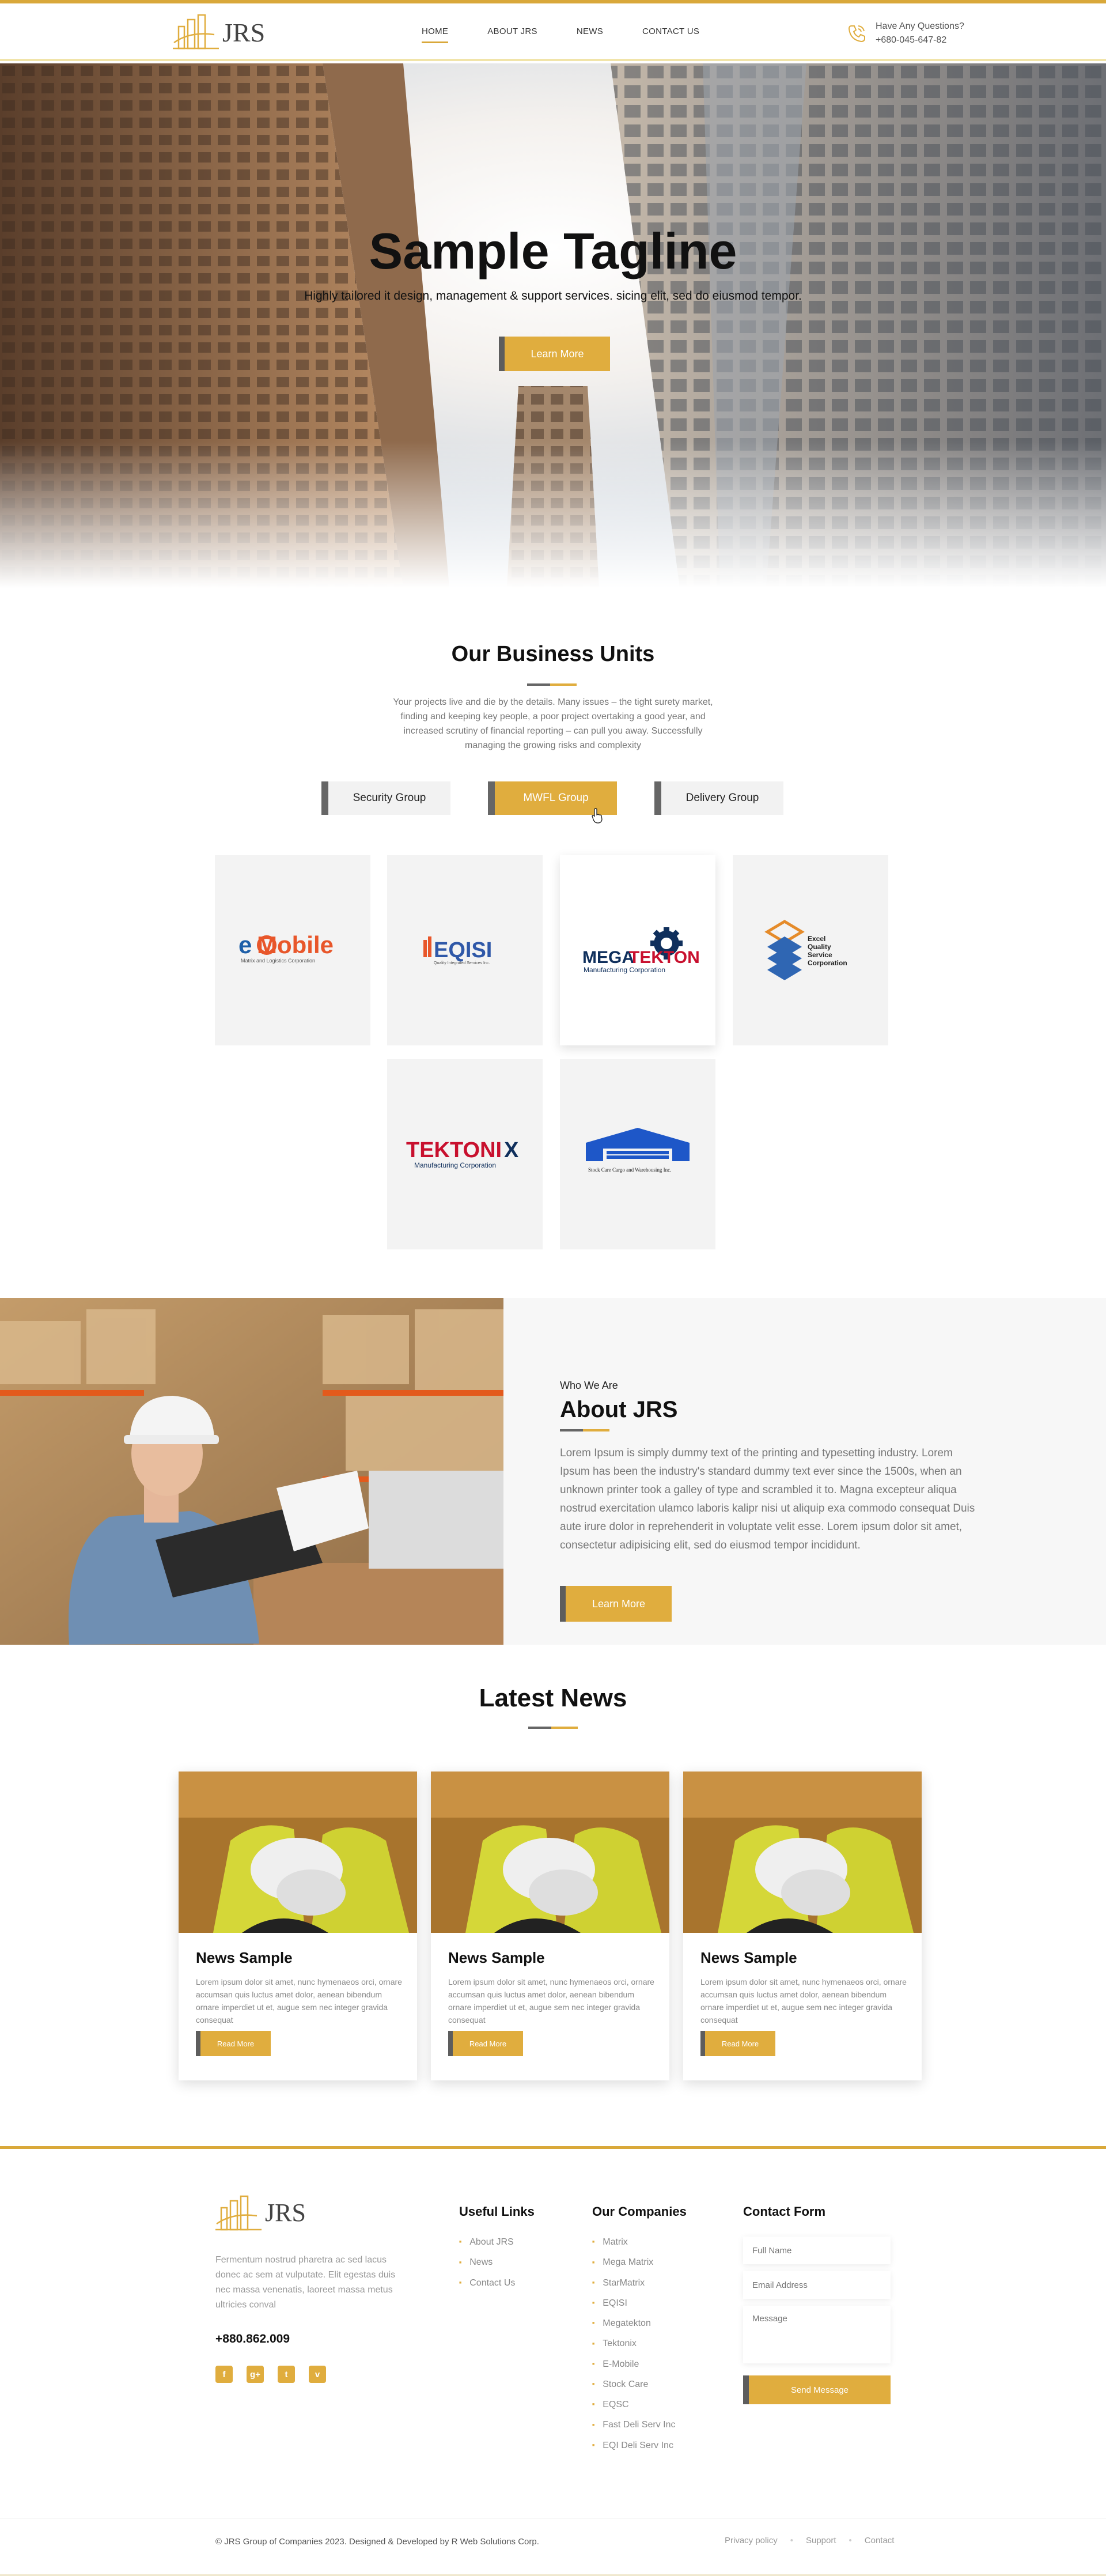 The width and height of the screenshot is (1106, 2576). I want to click on twitter-icon: t, so click(286, 2375).